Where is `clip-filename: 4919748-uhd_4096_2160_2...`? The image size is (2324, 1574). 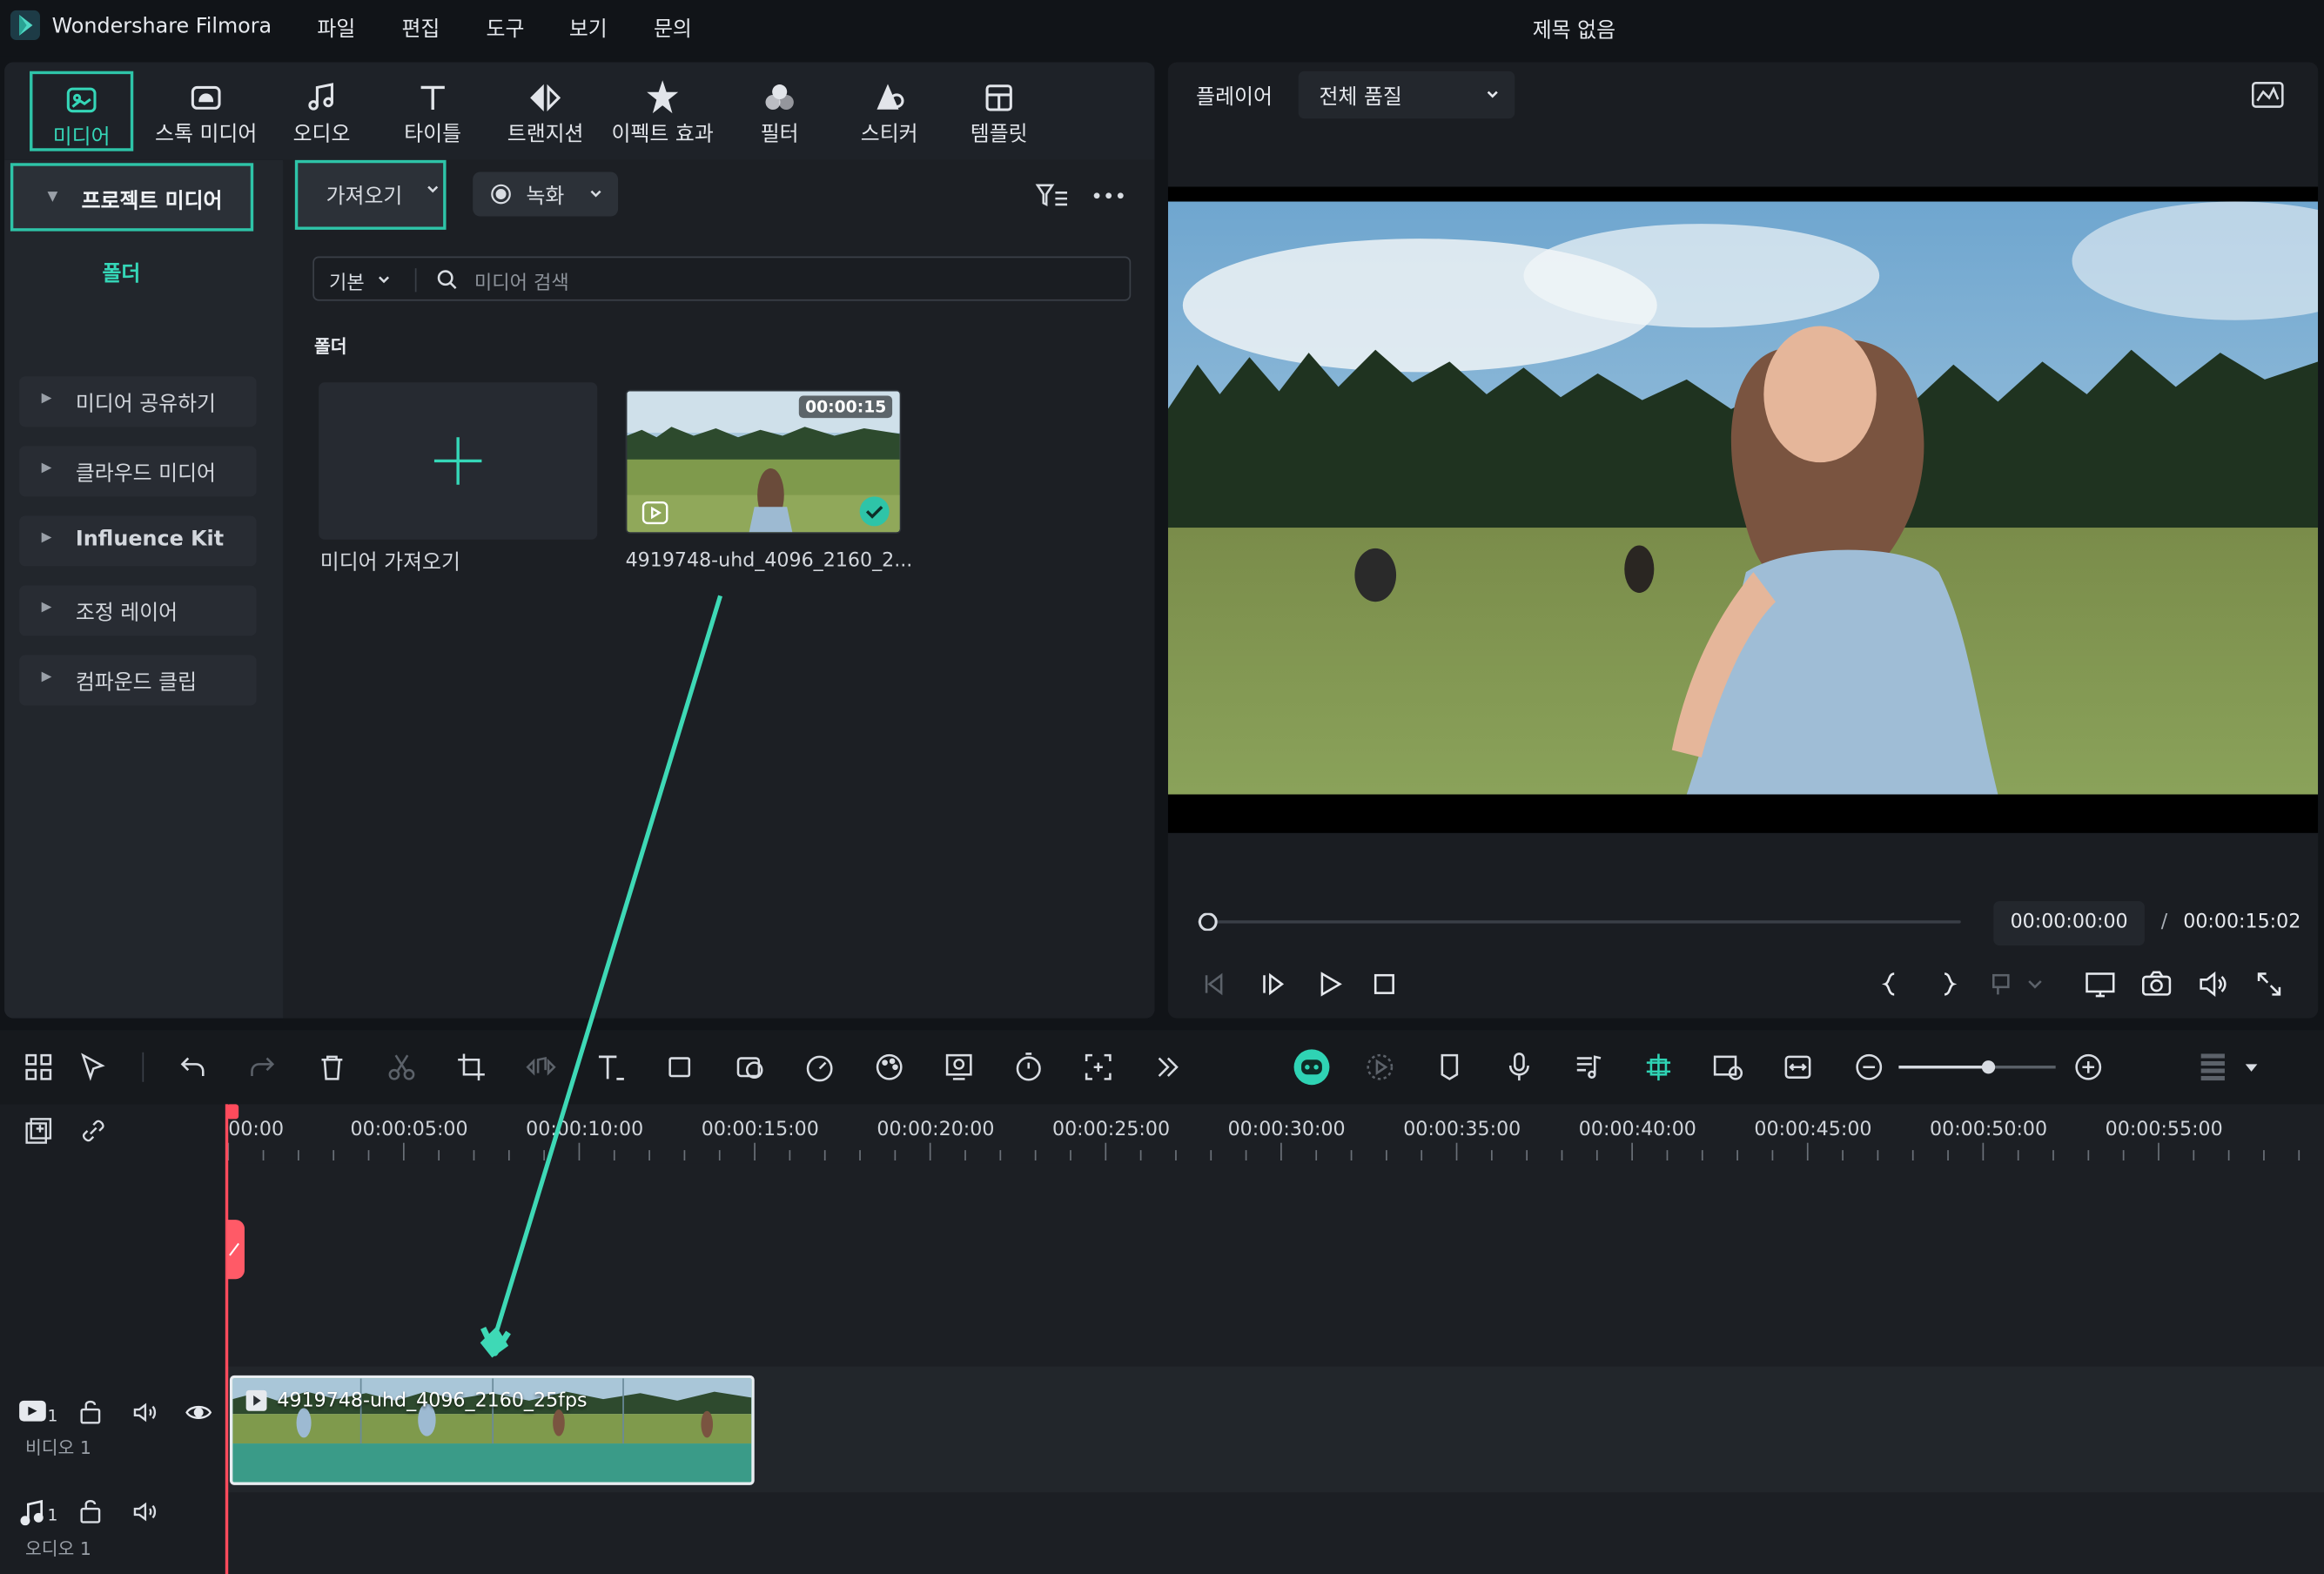 clip-filename: 4919748-uhd_4096_2160_2... is located at coordinates (769, 561).